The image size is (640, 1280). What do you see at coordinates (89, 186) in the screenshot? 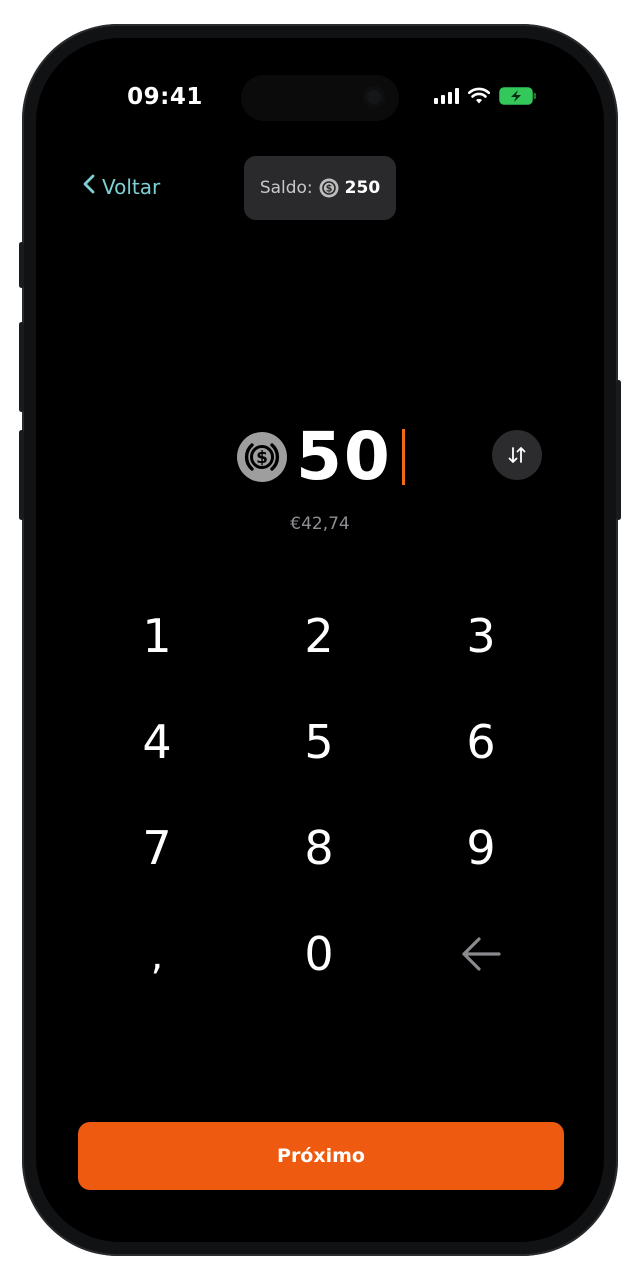
I see `chevron-left-icon` at bounding box center [89, 186].